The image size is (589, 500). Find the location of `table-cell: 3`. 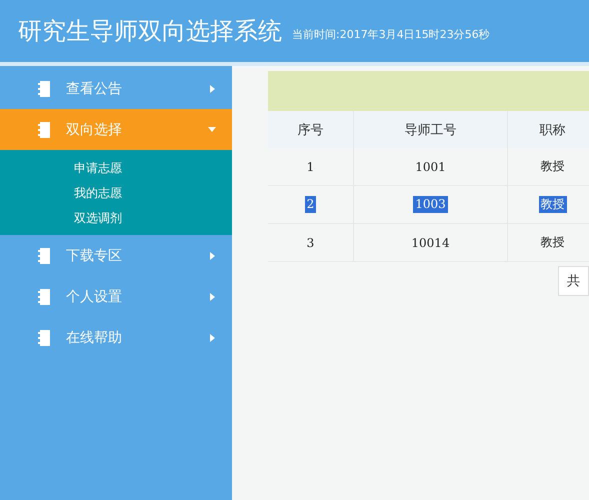

table-cell: 3 is located at coordinates (311, 243).